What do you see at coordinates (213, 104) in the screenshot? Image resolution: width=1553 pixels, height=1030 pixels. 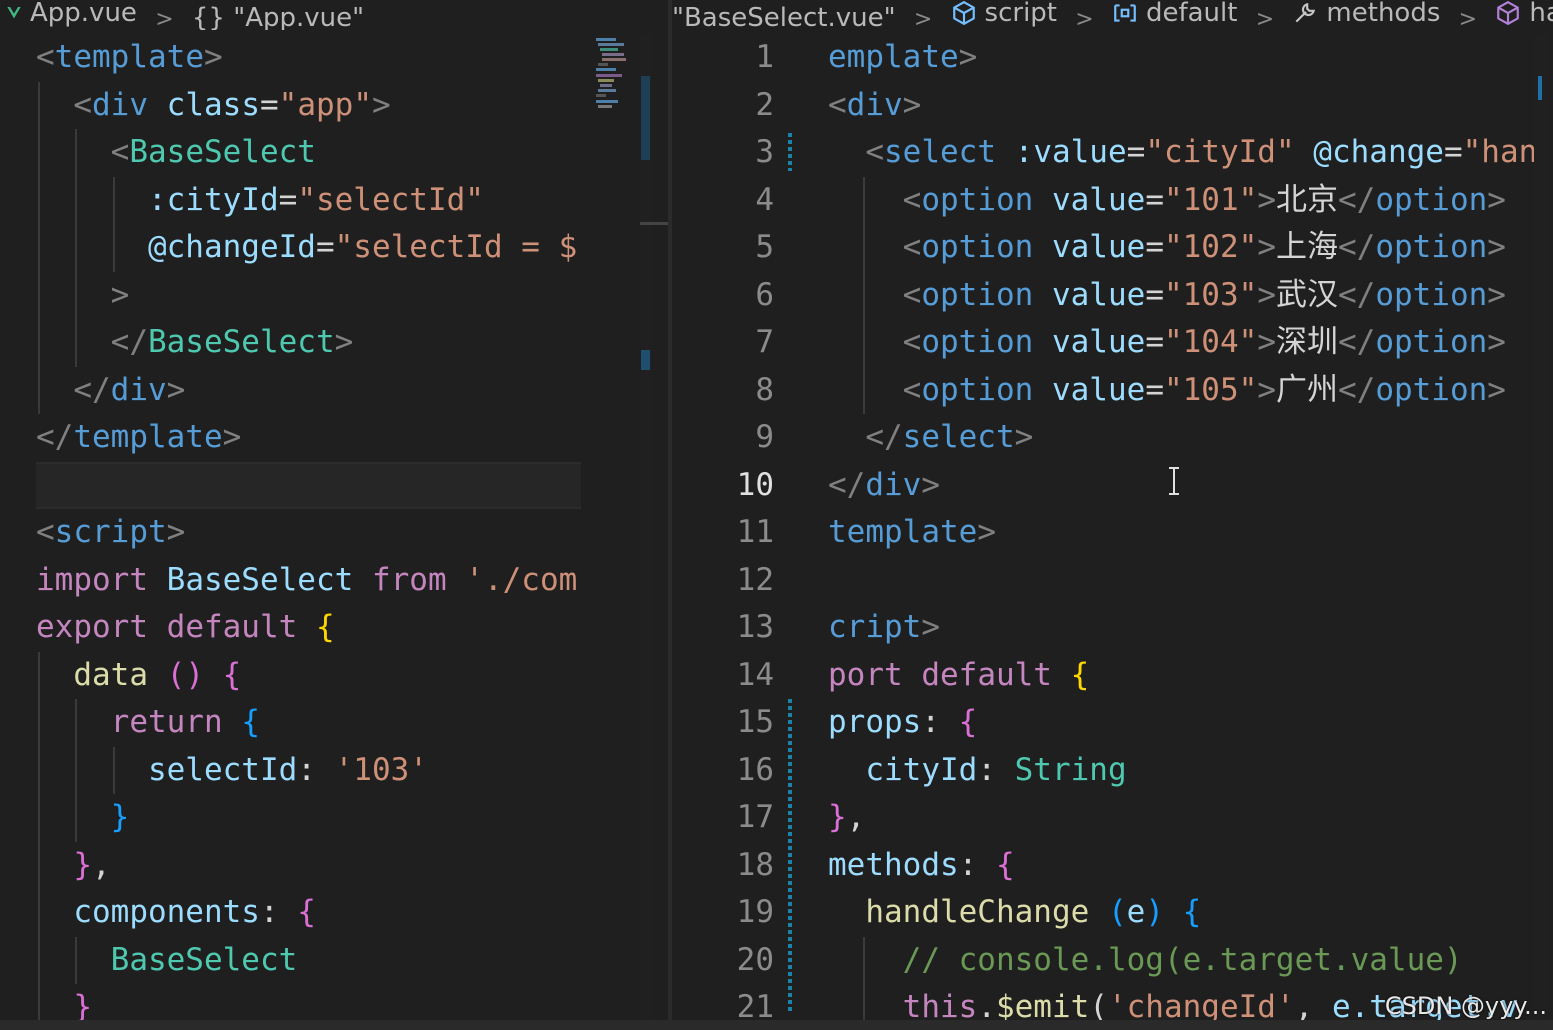 I see `code-token: class` at bounding box center [213, 104].